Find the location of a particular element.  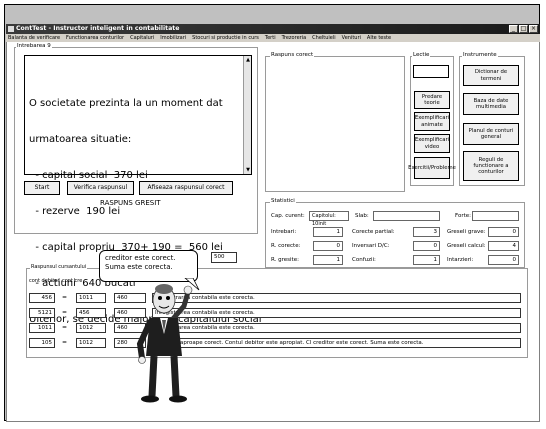

menu-item-terti: Terti is located at coordinates (270, 38).